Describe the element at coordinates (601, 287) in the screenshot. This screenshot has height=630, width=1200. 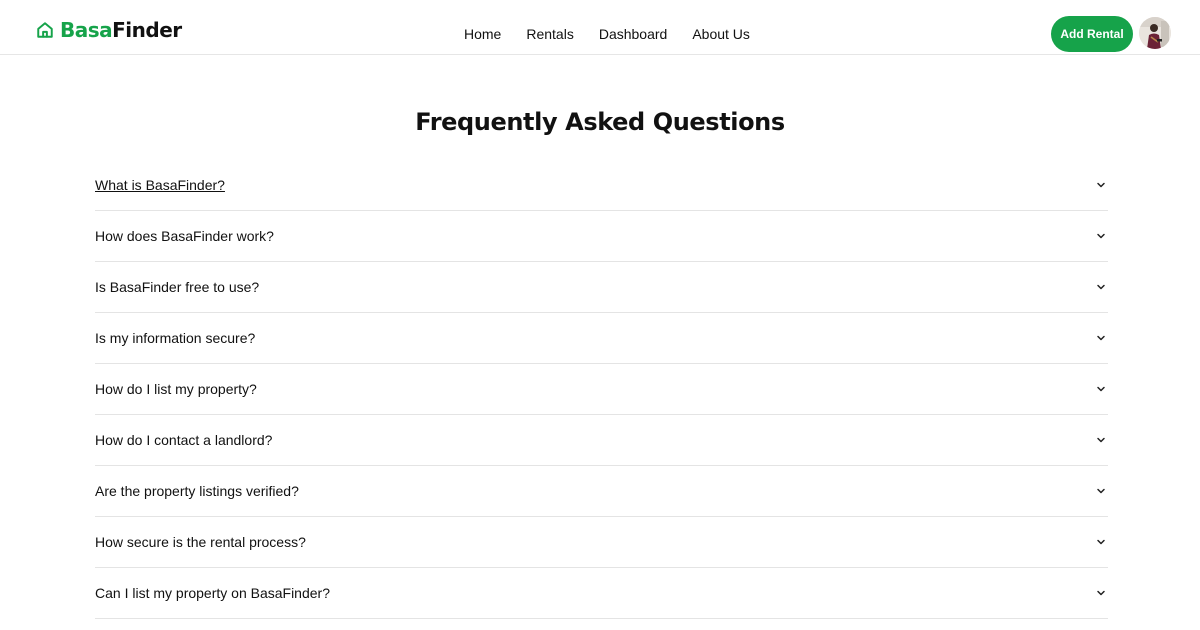
I see `faq-item: Is BasaFinder free to use?` at that location.